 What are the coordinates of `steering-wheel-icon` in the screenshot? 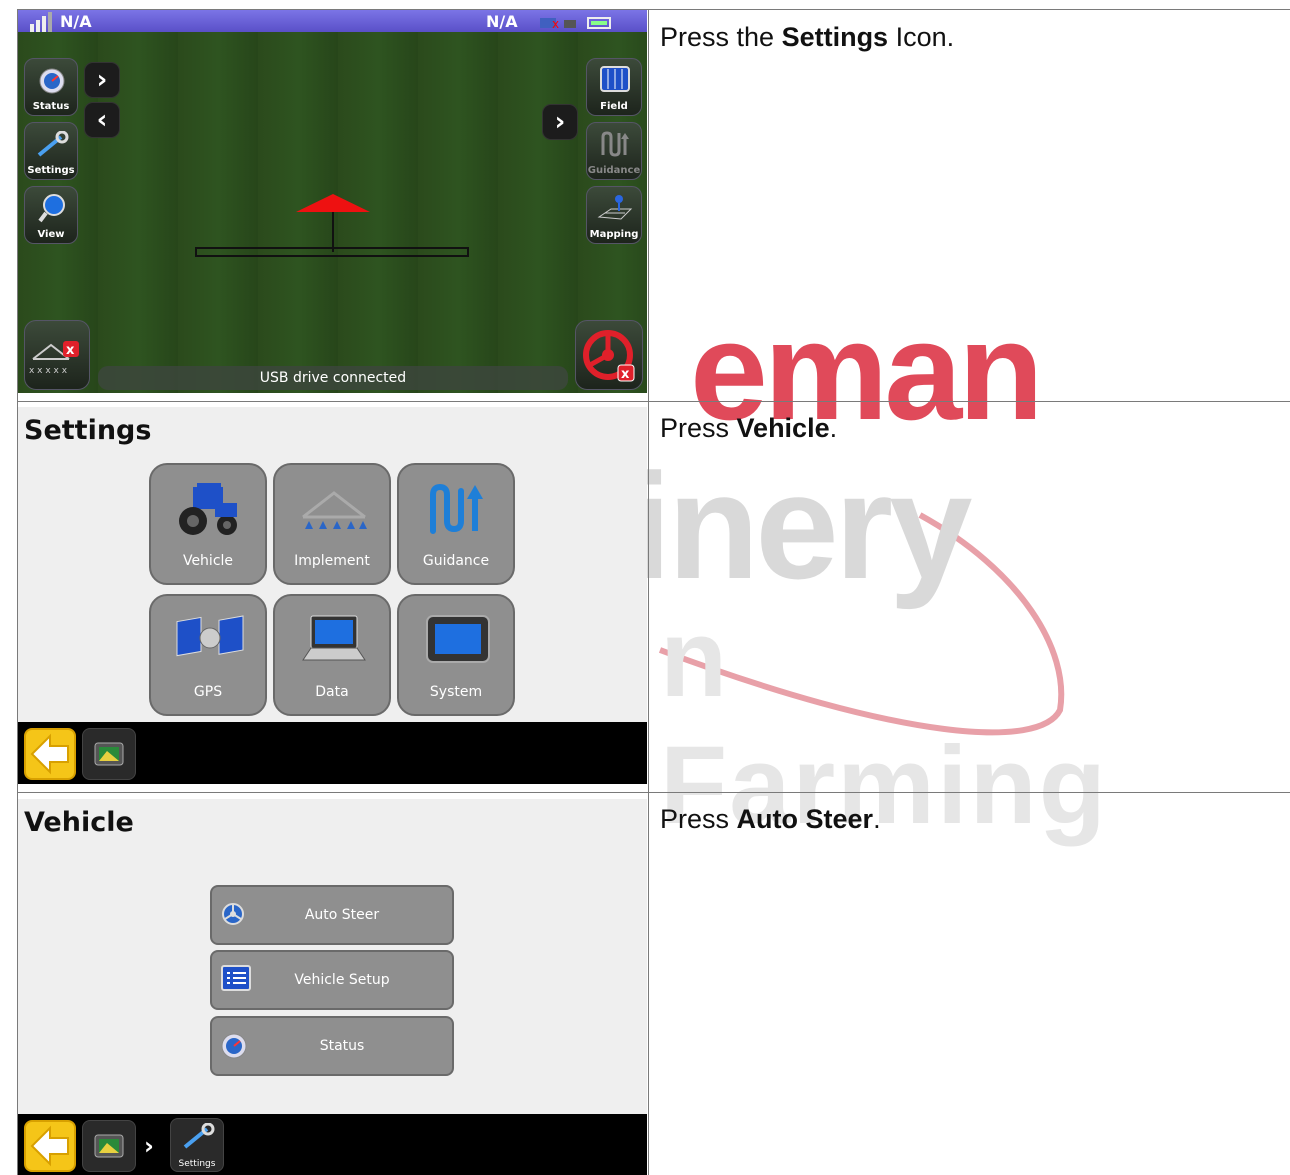 It's located at (233, 914).